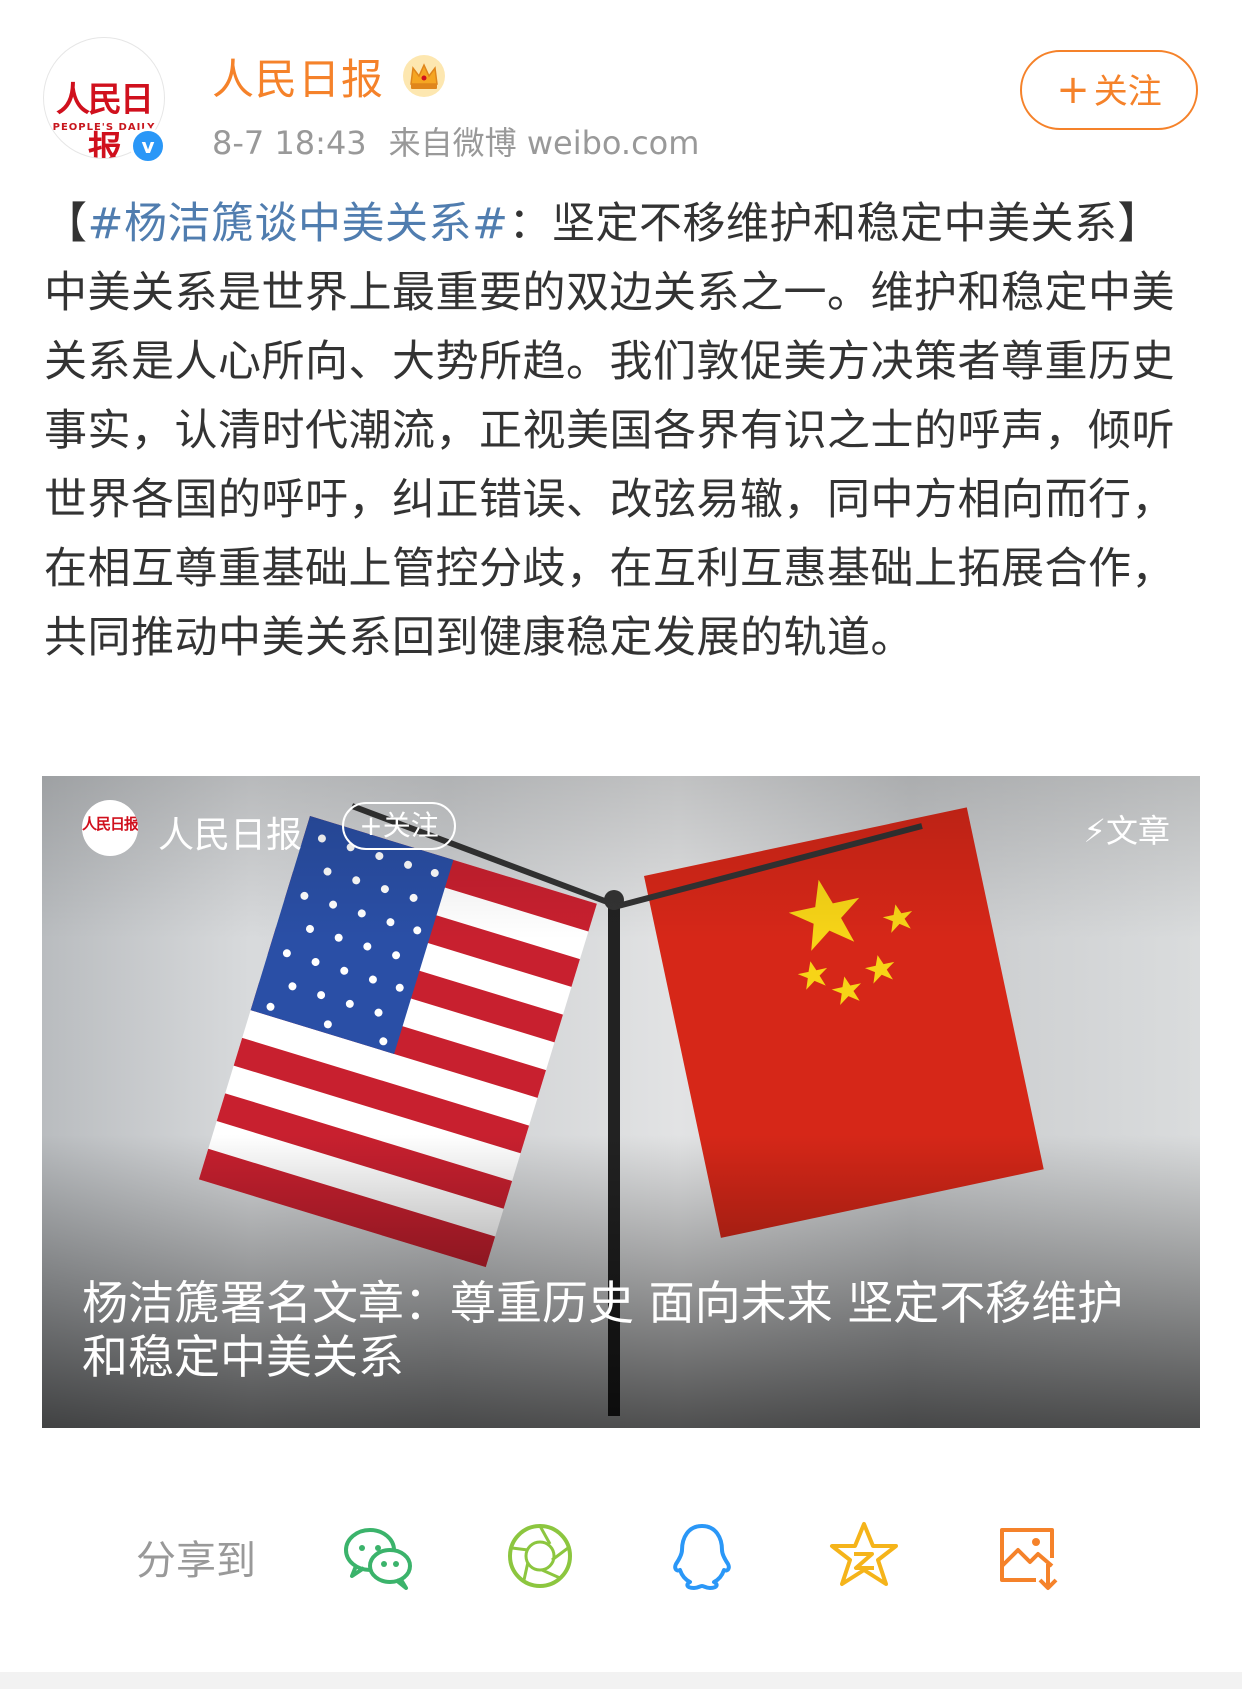 This screenshot has width=1242, height=1689. Describe the element at coordinates (1028, 1556) in the screenshot. I see `save-image-icon` at that location.